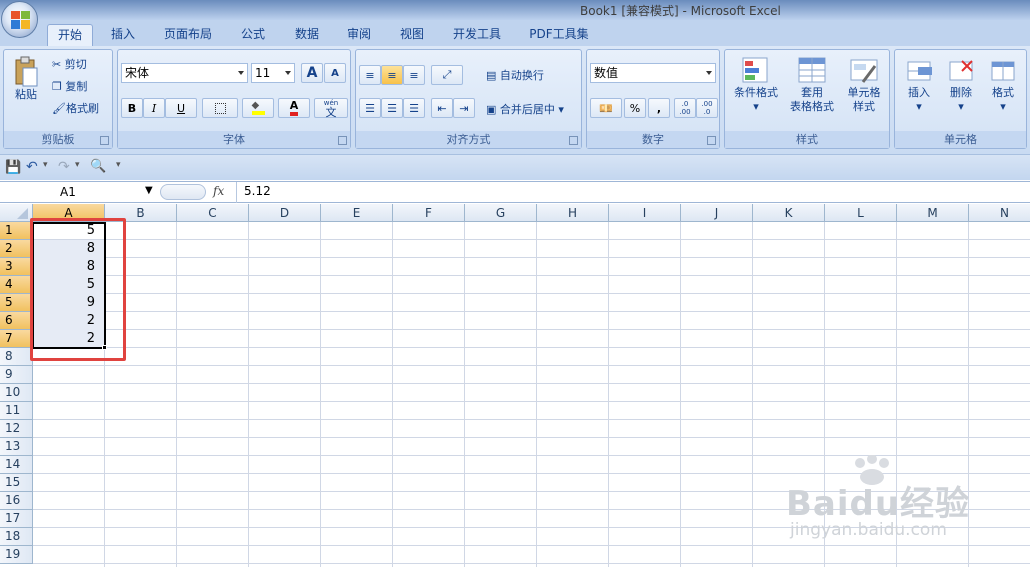  Describe the element at coordinates (16, 465) in the screenshot. I see `row-header-14: 14` at that location.